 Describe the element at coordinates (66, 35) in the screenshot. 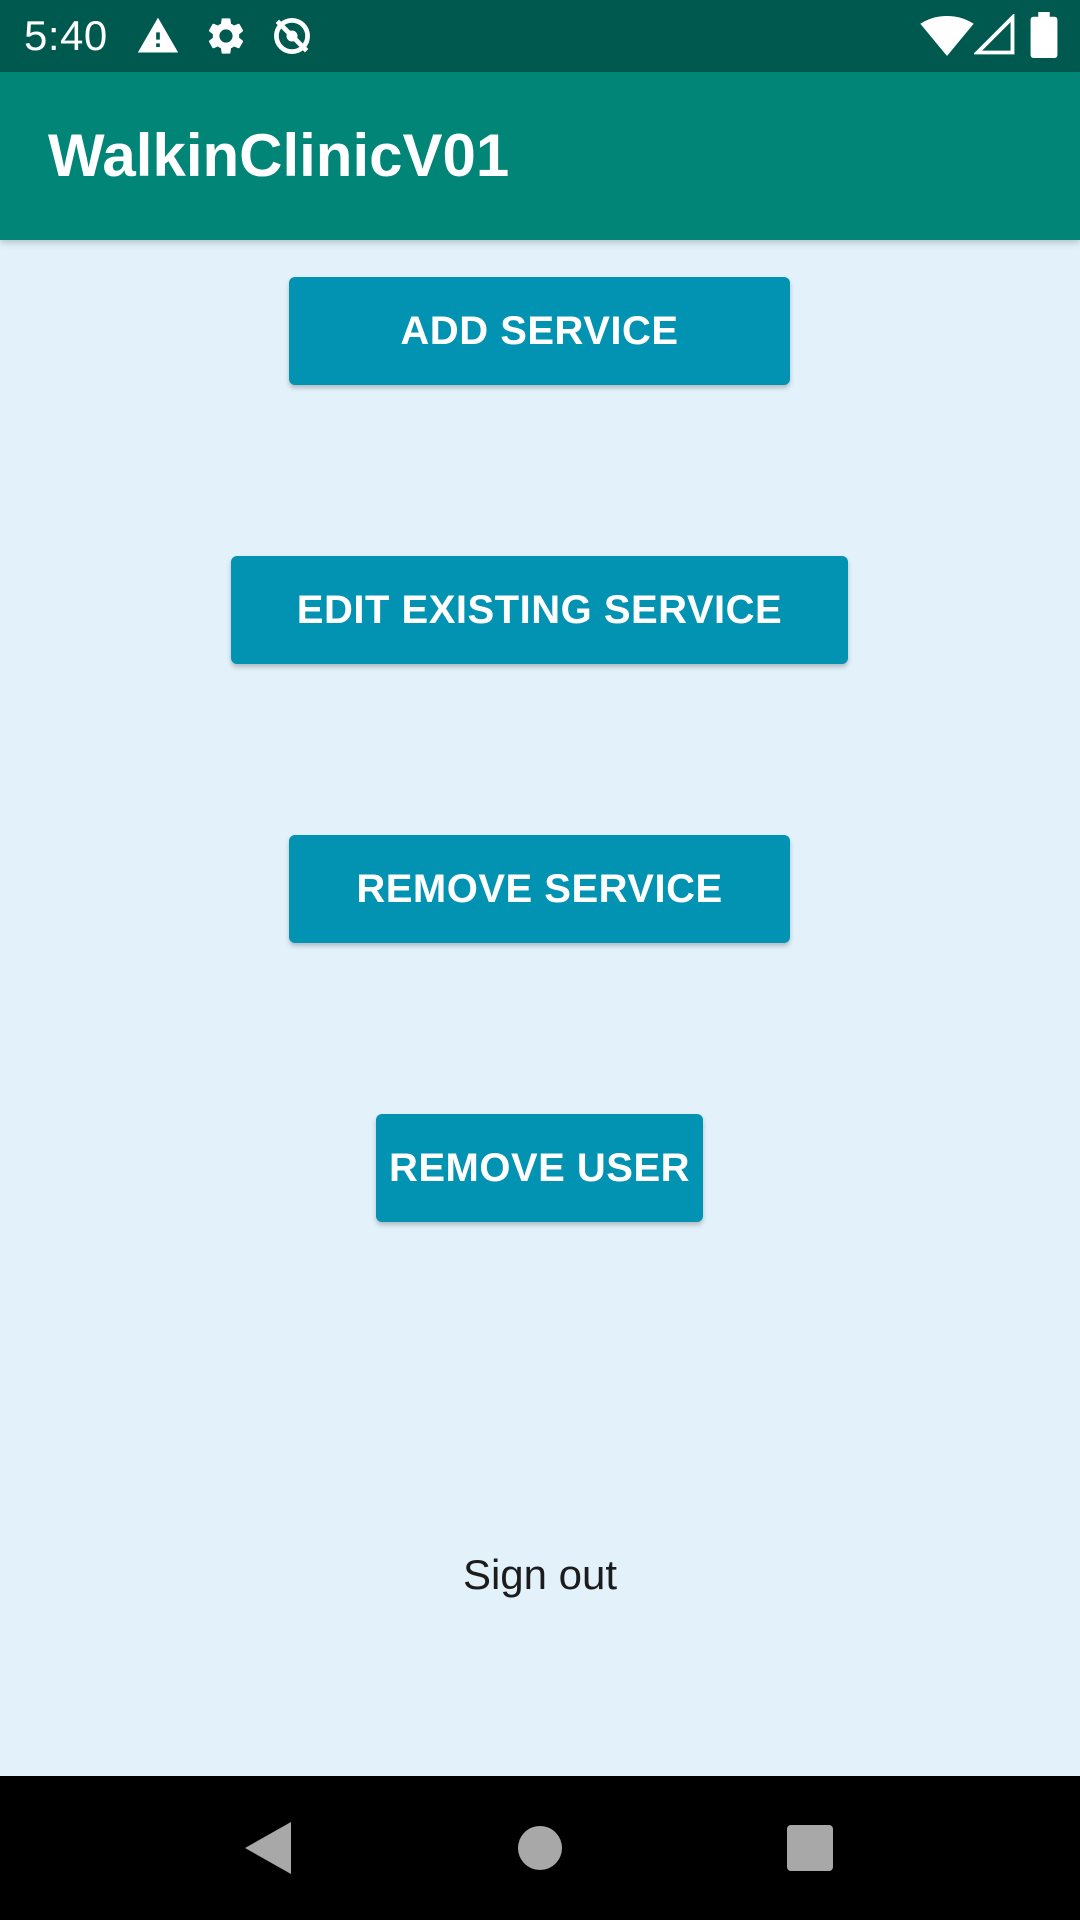

I see `status-time: 5:40` at that location.